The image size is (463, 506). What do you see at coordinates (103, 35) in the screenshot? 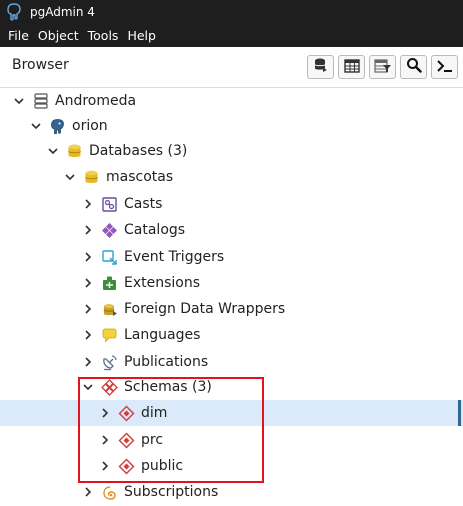
I see `menu-tools: Tools` at bounding box center [103, 35].